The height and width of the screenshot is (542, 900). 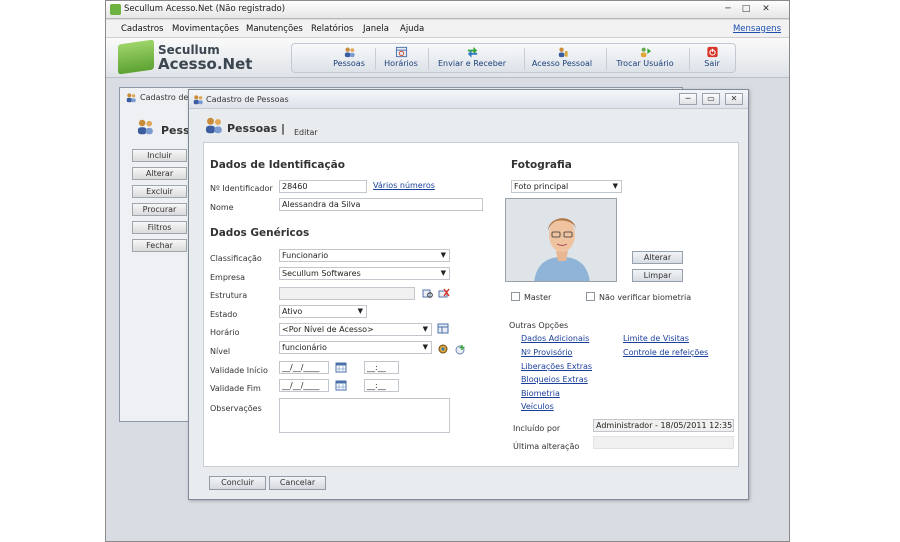 I want to click on minimize-button: ─, so click(x=728, y=9).